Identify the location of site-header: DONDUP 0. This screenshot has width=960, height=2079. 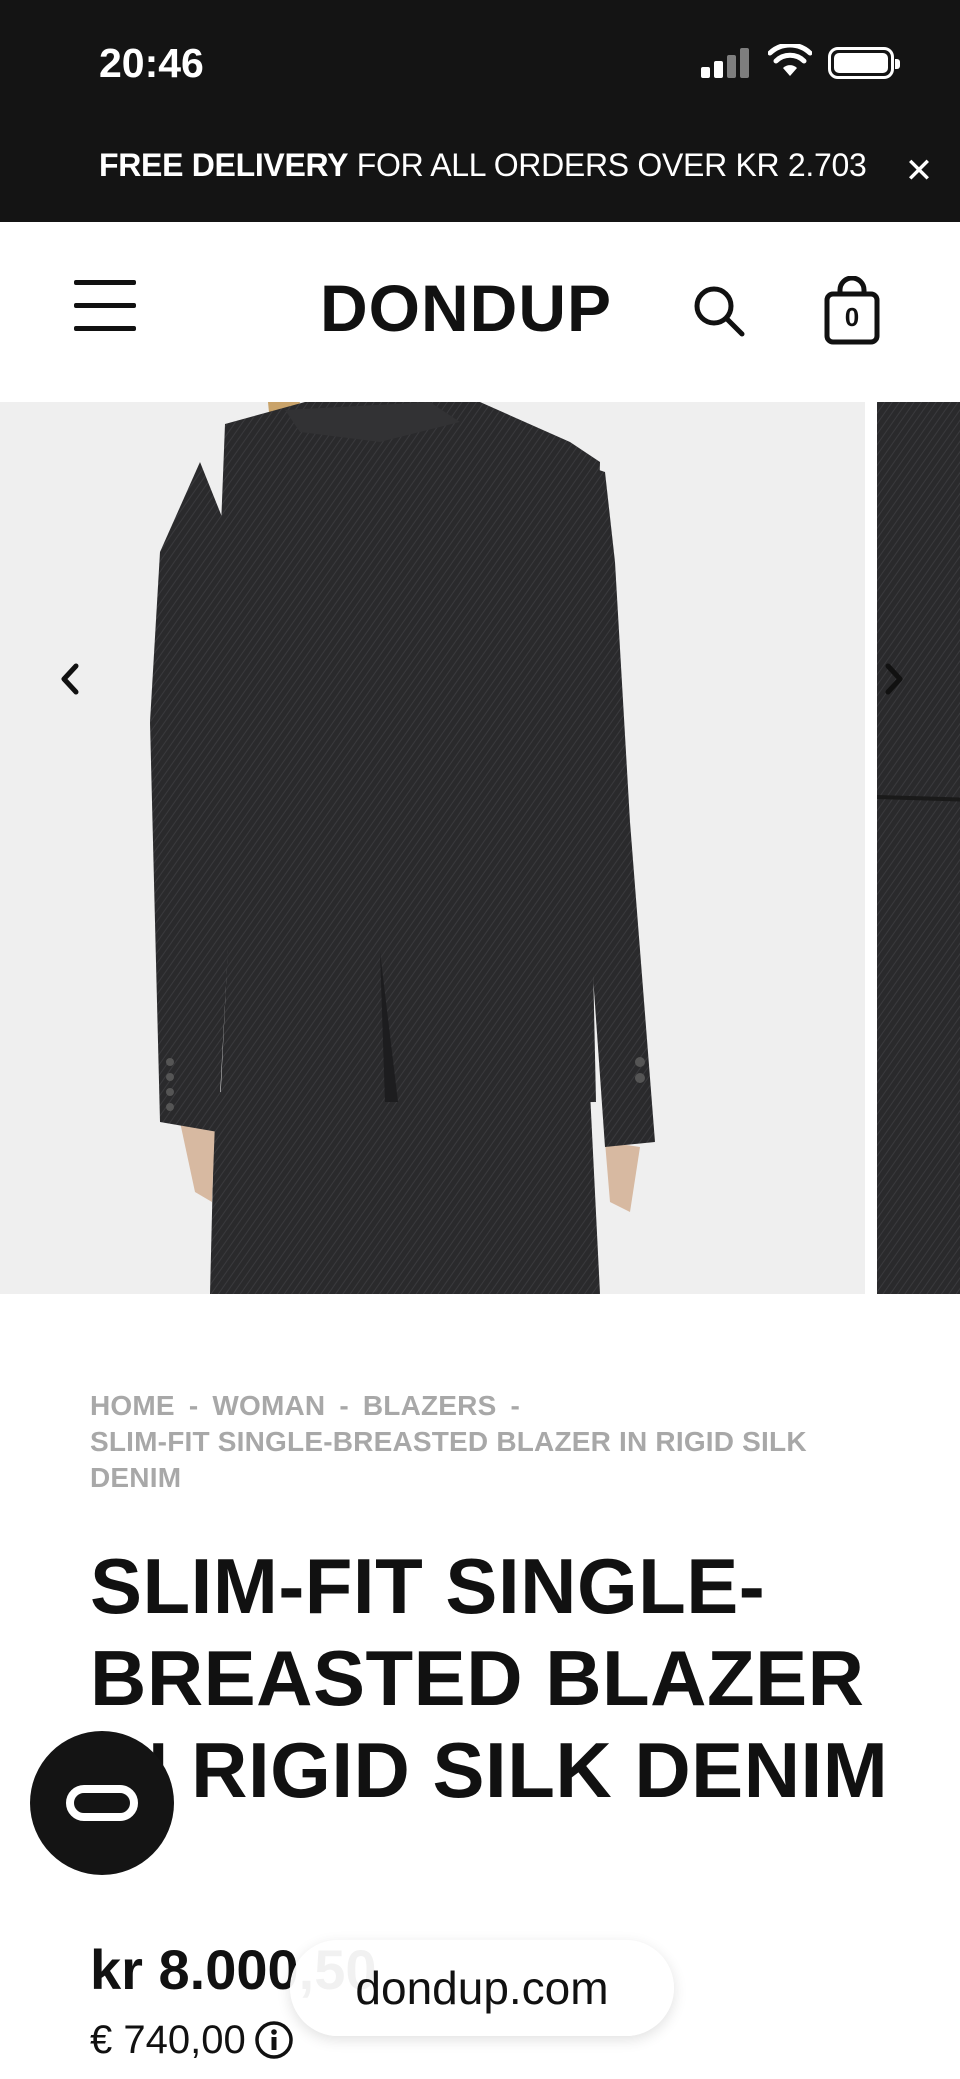
(480, 312).